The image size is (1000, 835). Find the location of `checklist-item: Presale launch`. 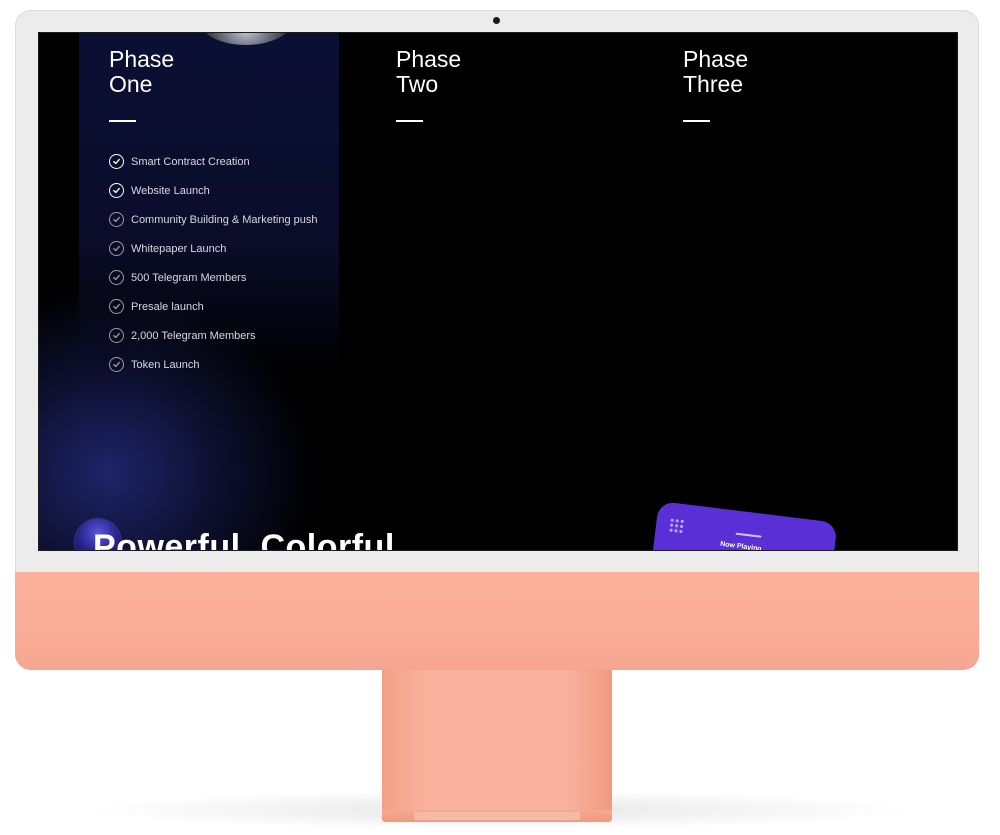

checklist-item: Presale launch is located at coordinates (229, 306).